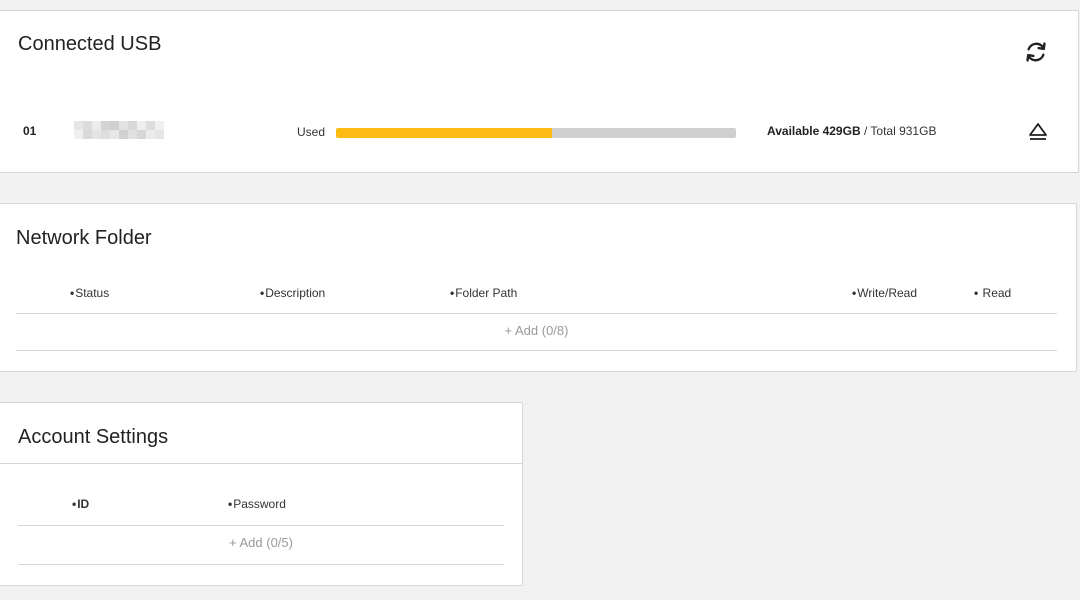  I want to click on column-header-folder-path: •Folder Path, so click(484, 293).